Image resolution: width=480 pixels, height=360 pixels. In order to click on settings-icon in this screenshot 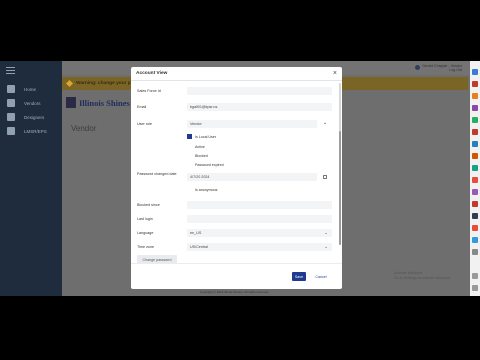, I will do `click(475, 276)`.